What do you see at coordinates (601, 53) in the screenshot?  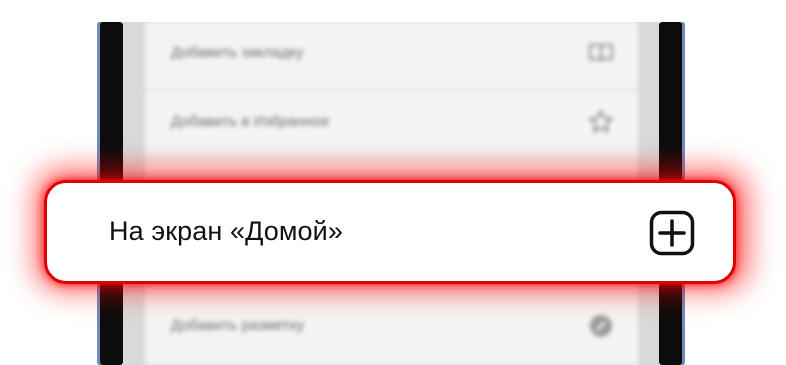 I see `book-icon` at bounding box center [601, 53].